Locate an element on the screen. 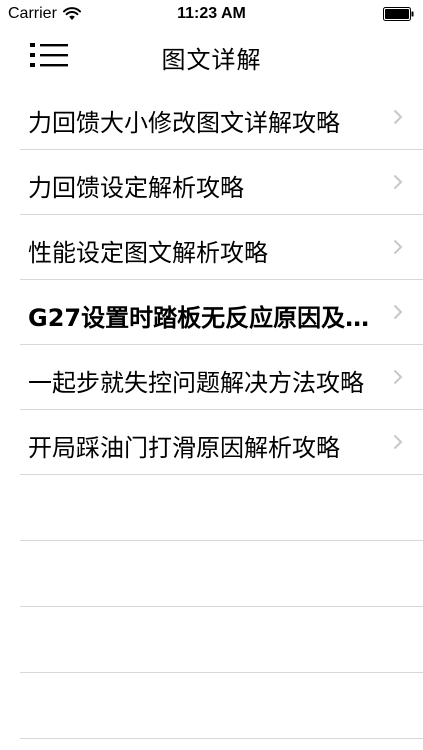 The height and width of the screenshot is (750, 423). list-item: 开局踩油门打滑原因解析攻略 is located at coordinates (221, 442).